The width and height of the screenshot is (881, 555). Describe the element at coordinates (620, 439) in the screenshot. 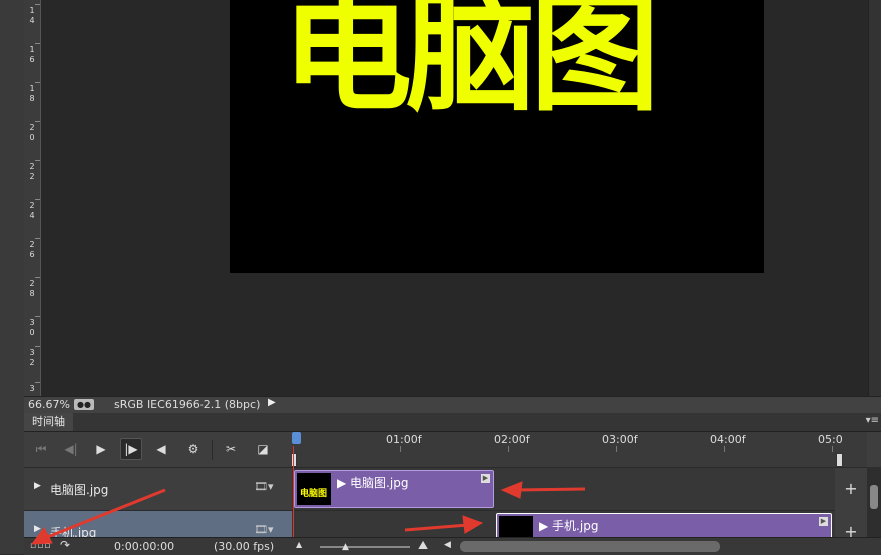

I see `ruler-label: 03:00f` at that location.